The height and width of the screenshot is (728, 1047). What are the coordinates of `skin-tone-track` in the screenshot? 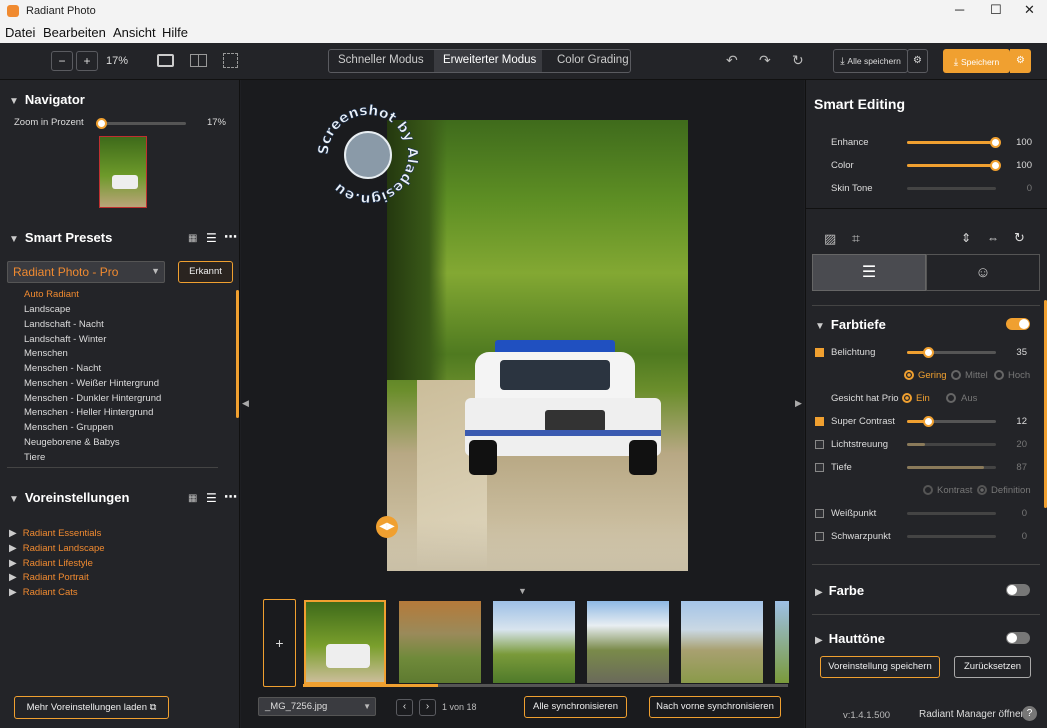 It's located at (951, 188).